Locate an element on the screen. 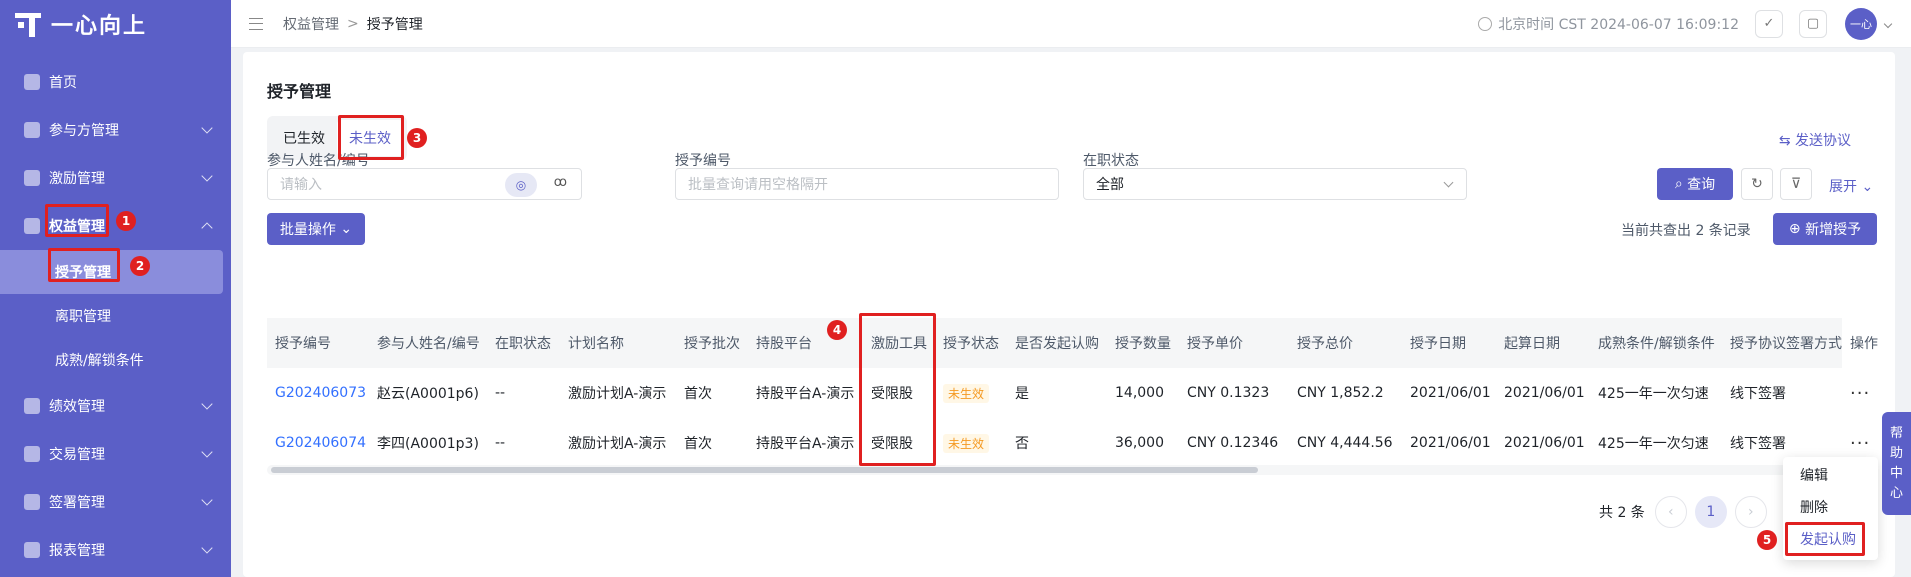  clock-icon is located at coordinates (1485, 23).